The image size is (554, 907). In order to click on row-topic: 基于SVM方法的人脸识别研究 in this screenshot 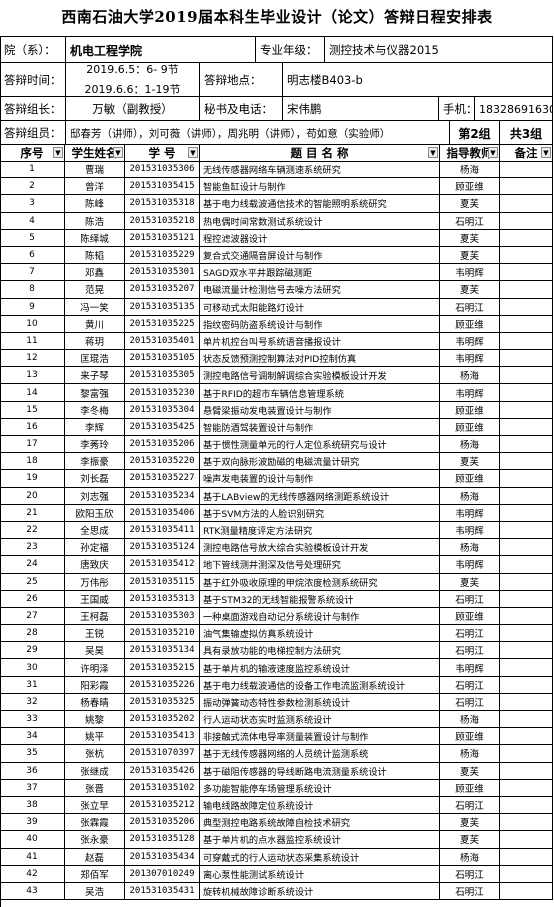, I will do `click(320, 512)`.